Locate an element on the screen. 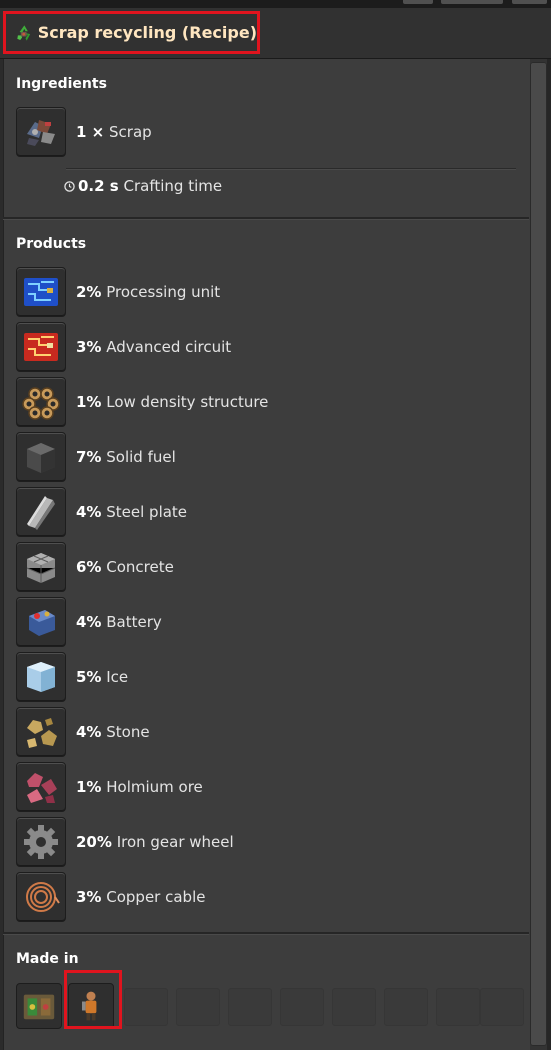  product-name: Ice is located at coordinates (117, 677).